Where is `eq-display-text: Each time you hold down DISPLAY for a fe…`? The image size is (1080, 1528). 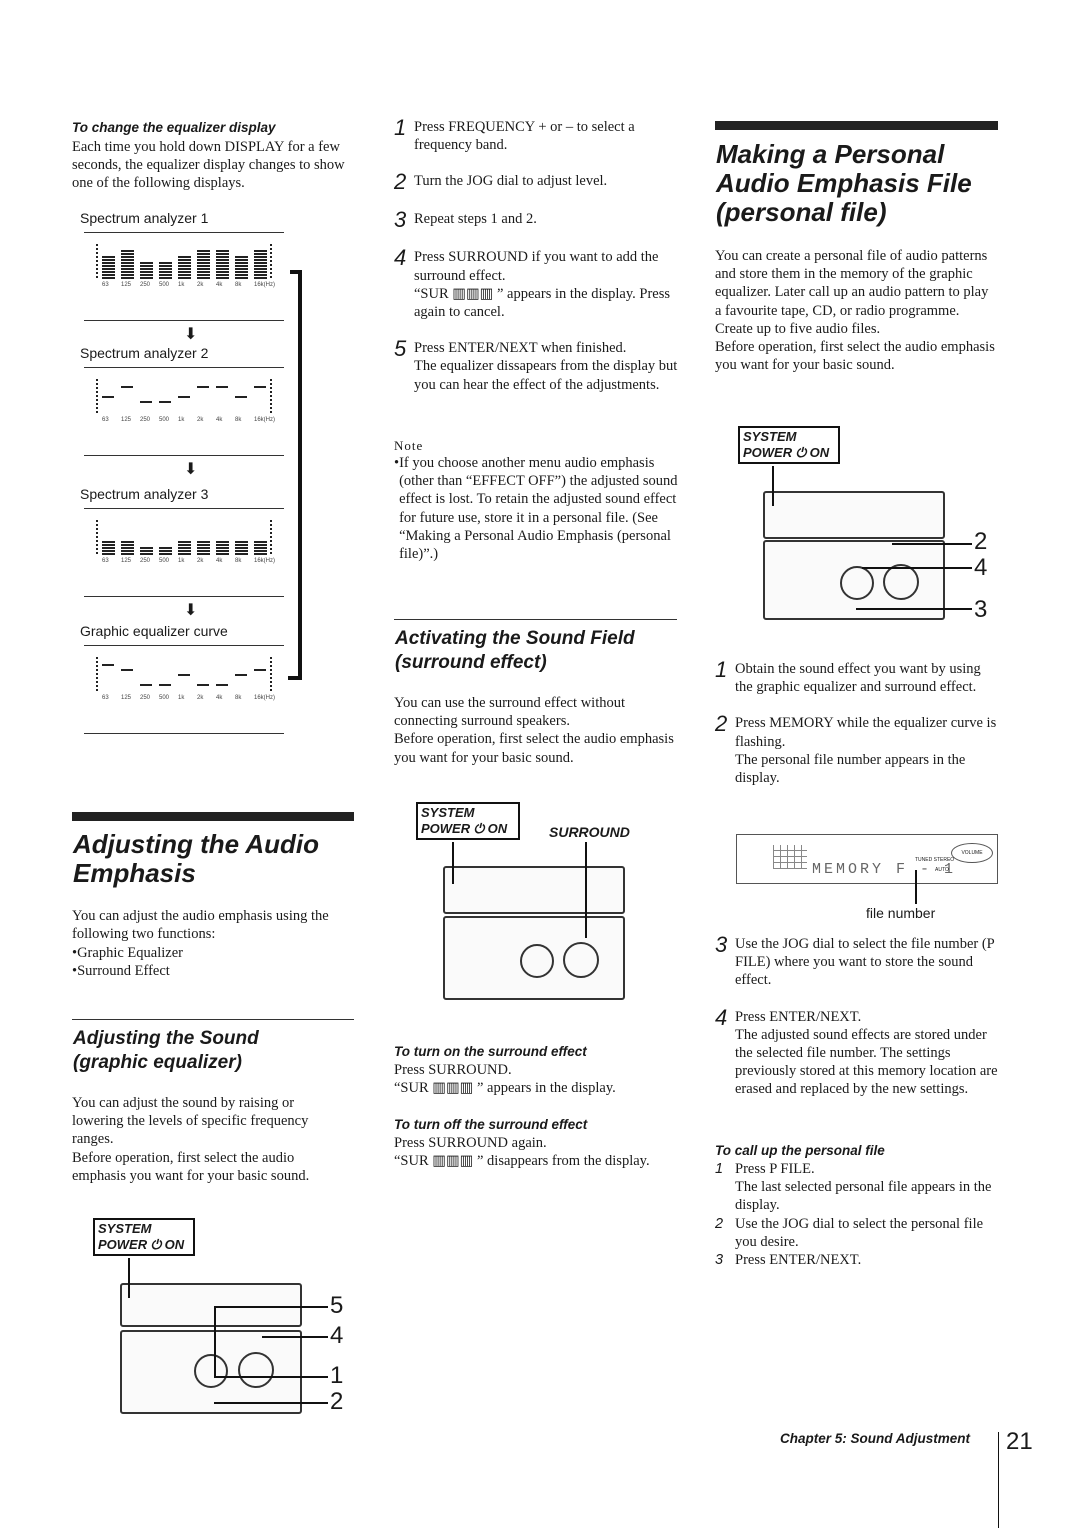
eq-display-text: Each time you hold down DISPLAY for a fe… is located at coordinates (208, 165).